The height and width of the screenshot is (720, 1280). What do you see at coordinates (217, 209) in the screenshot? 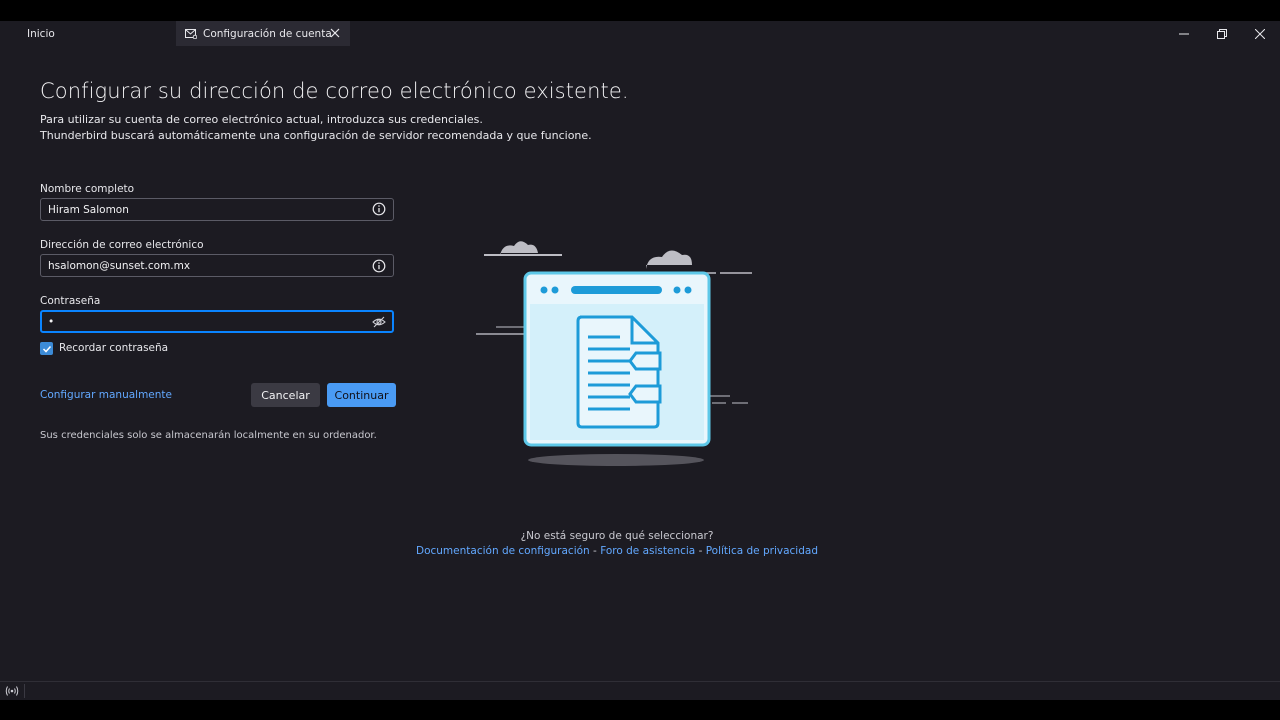
I see `full-name-field` at bounding box center [217, 209].